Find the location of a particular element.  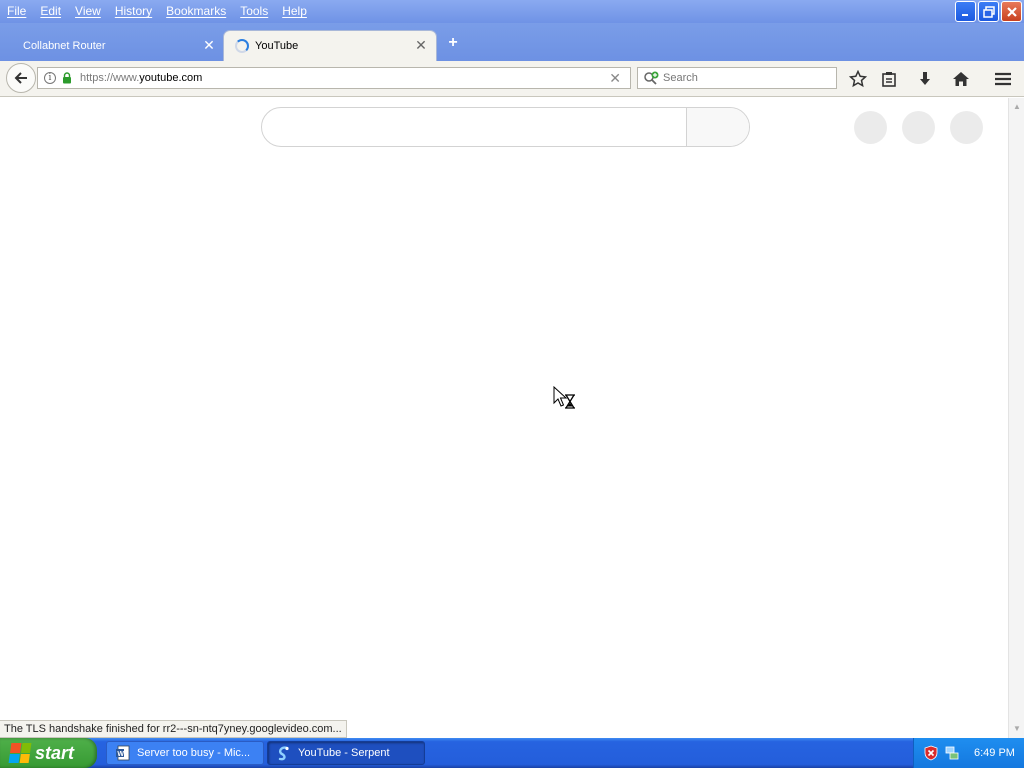

downloads-button is located at coordinates (925, 79).